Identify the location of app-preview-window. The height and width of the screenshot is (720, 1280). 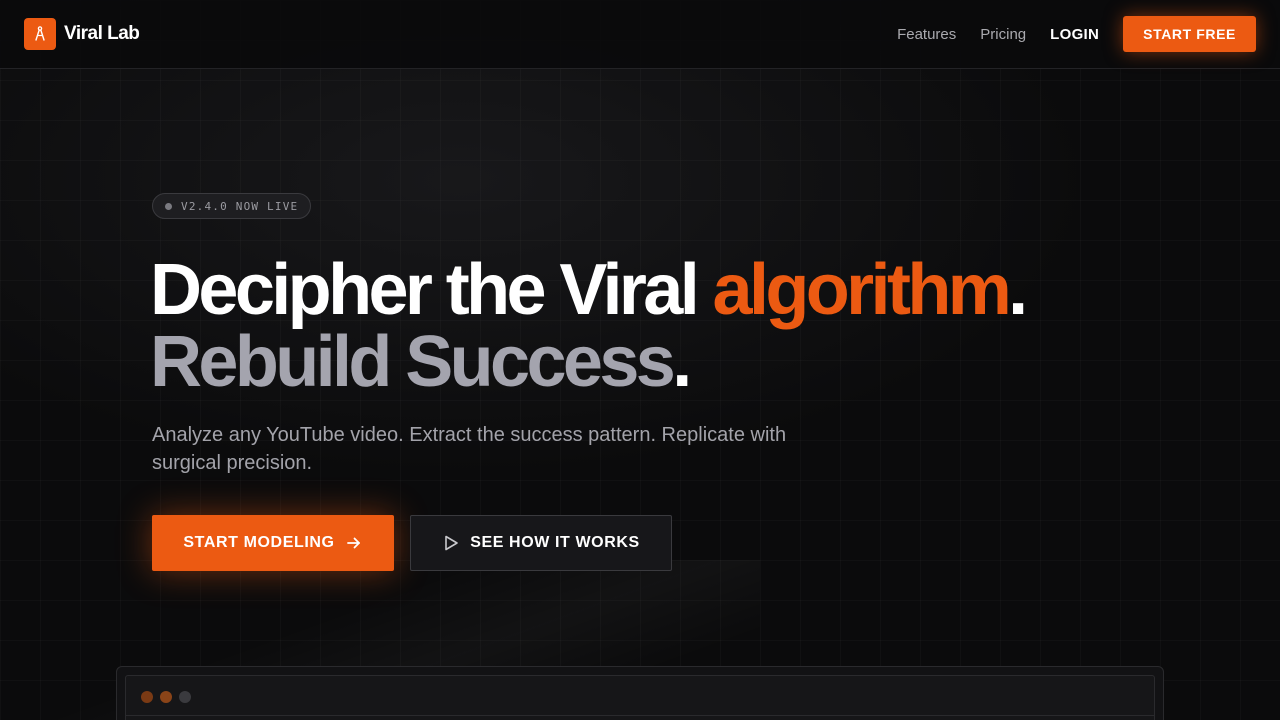
(640, 693).